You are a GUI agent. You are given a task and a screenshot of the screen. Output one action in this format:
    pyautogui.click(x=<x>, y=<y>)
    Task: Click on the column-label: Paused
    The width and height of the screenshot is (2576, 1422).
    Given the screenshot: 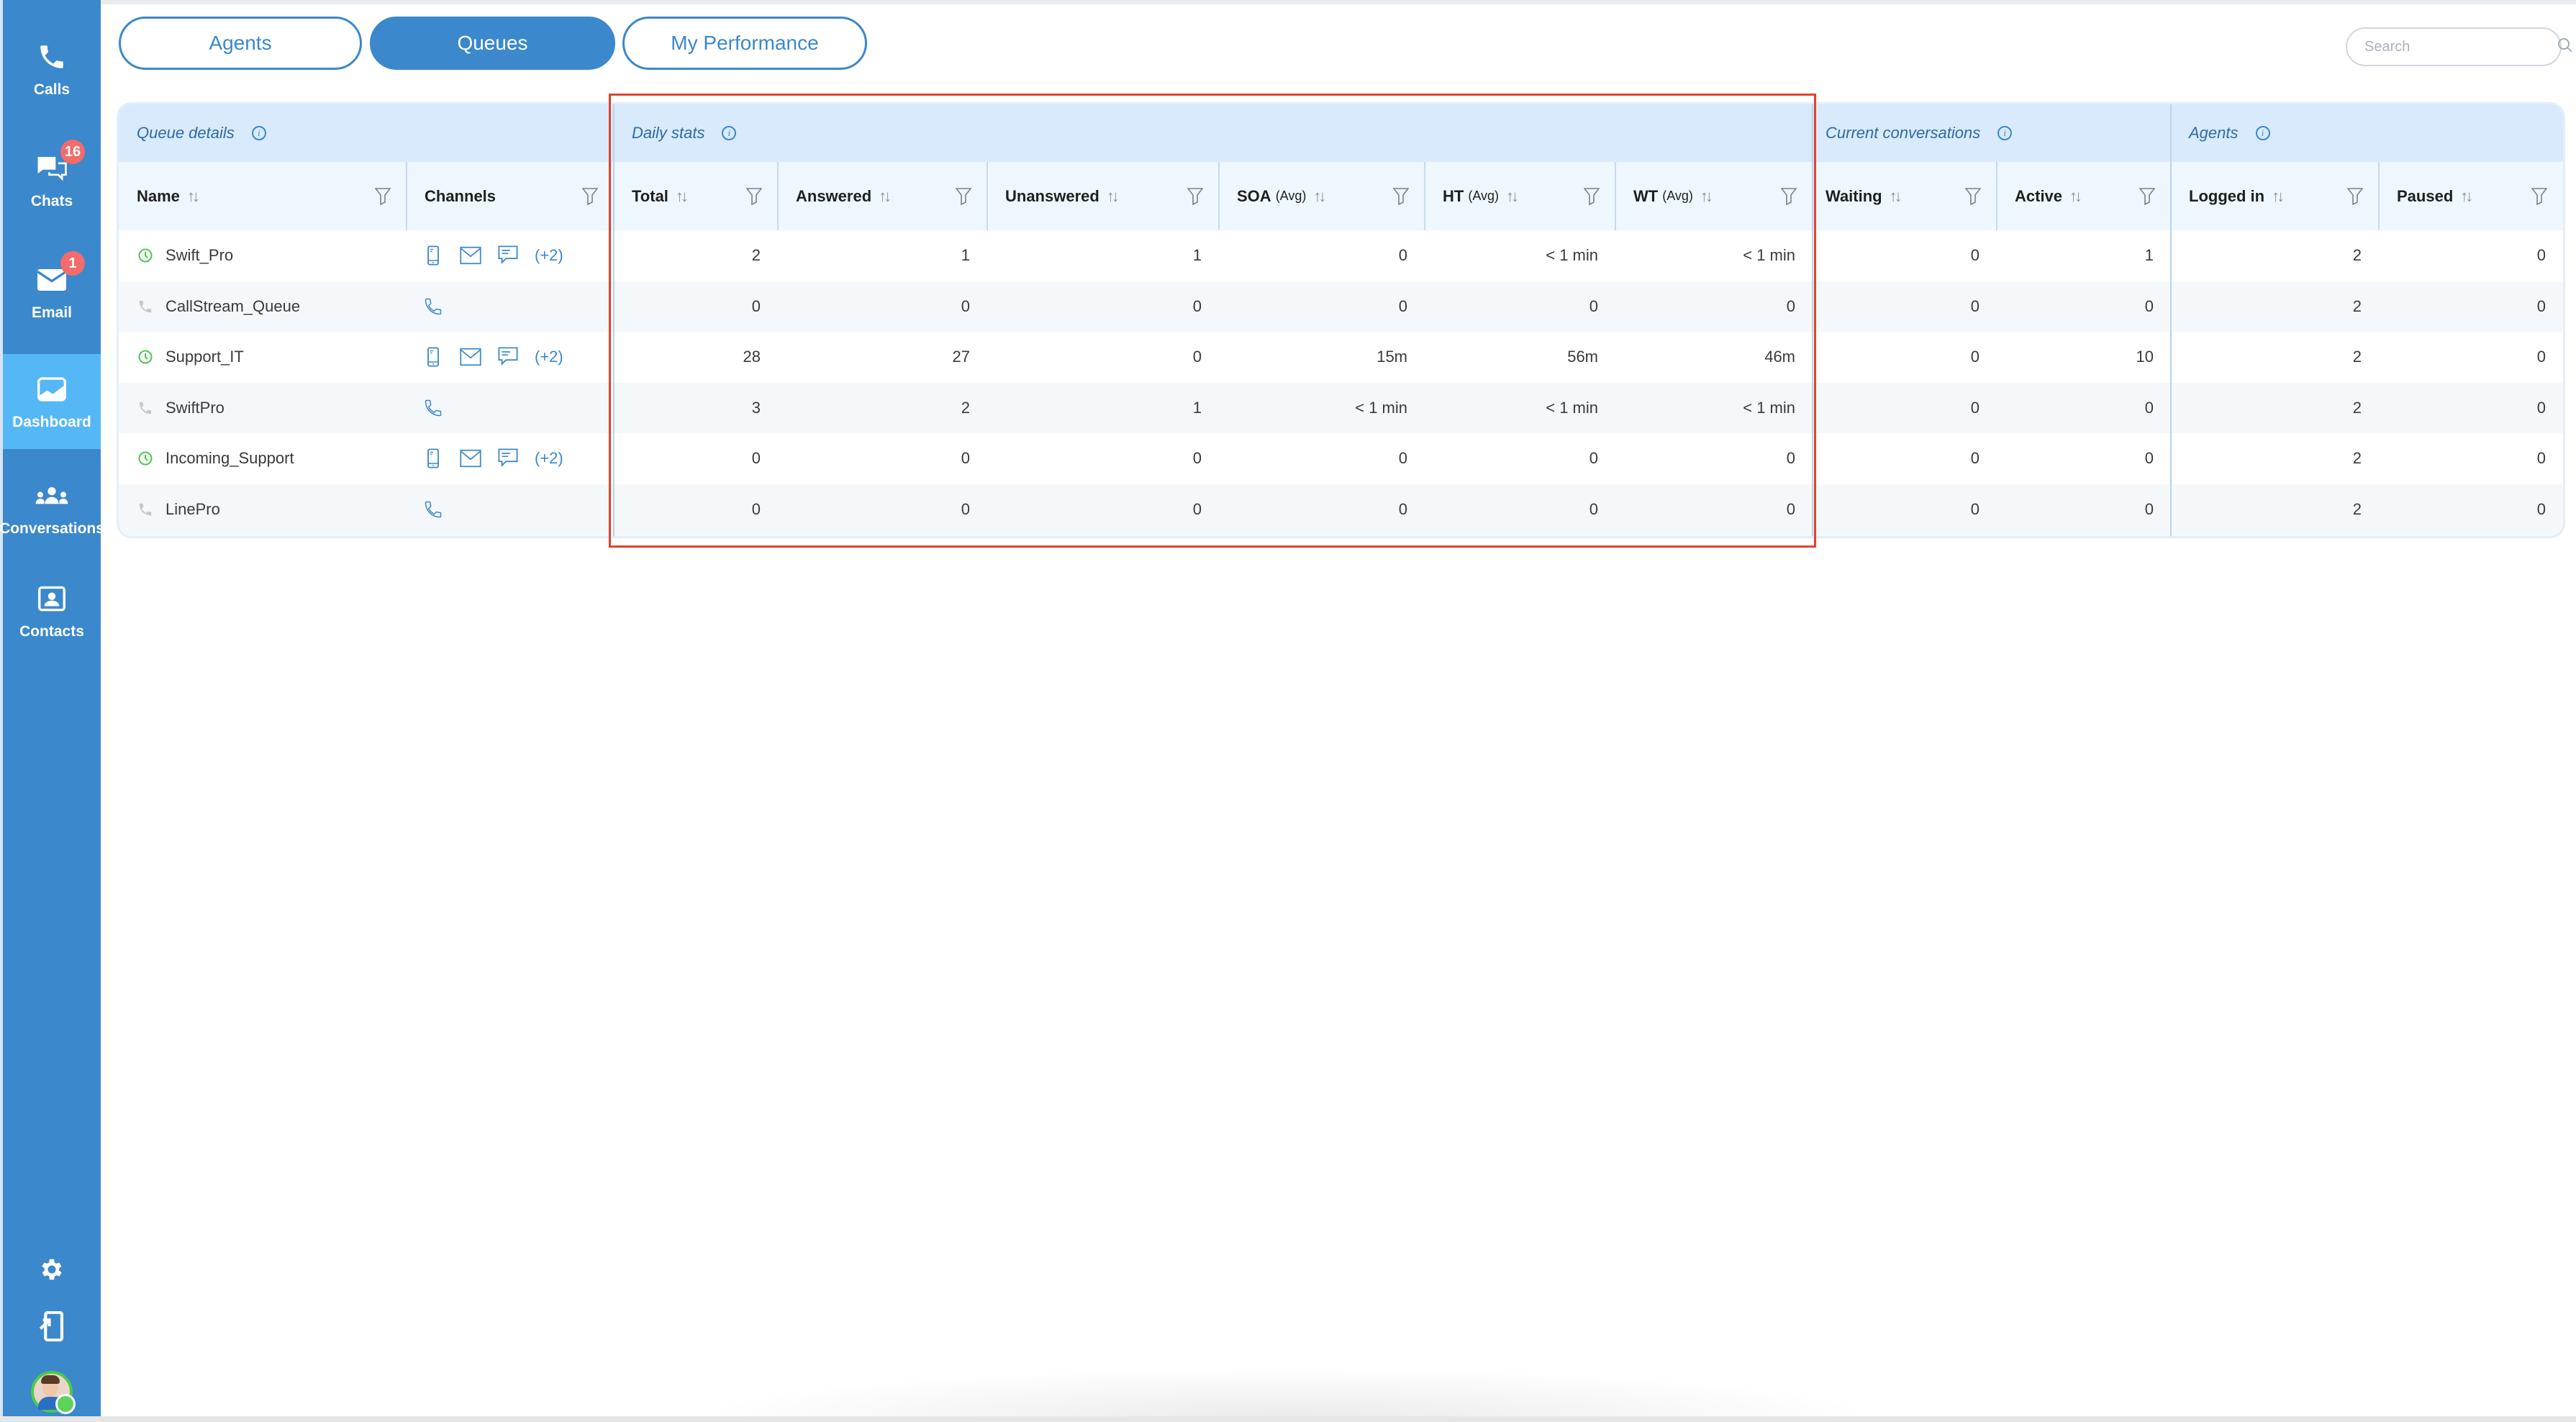 What is the action you would take?
    pyautogui.click(x=2425, y=195)
    